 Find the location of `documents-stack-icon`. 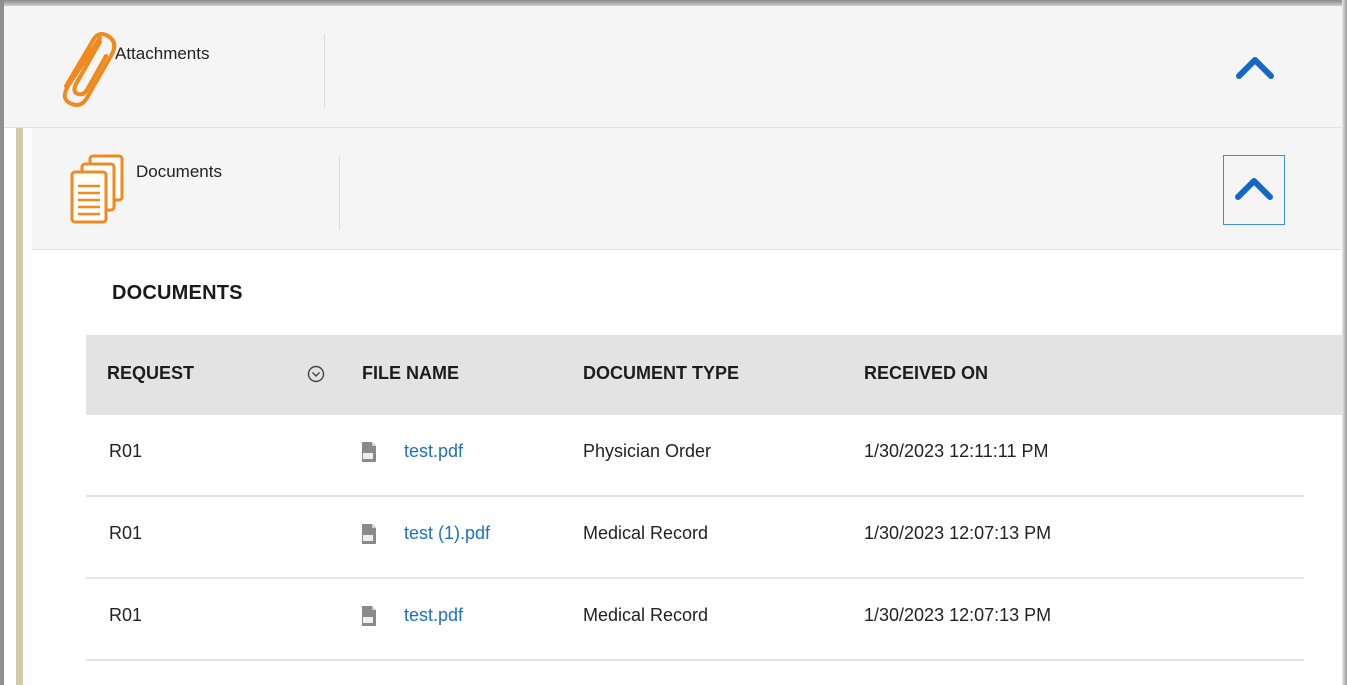

documents-stack-icon is located at coordinates (98, 190).